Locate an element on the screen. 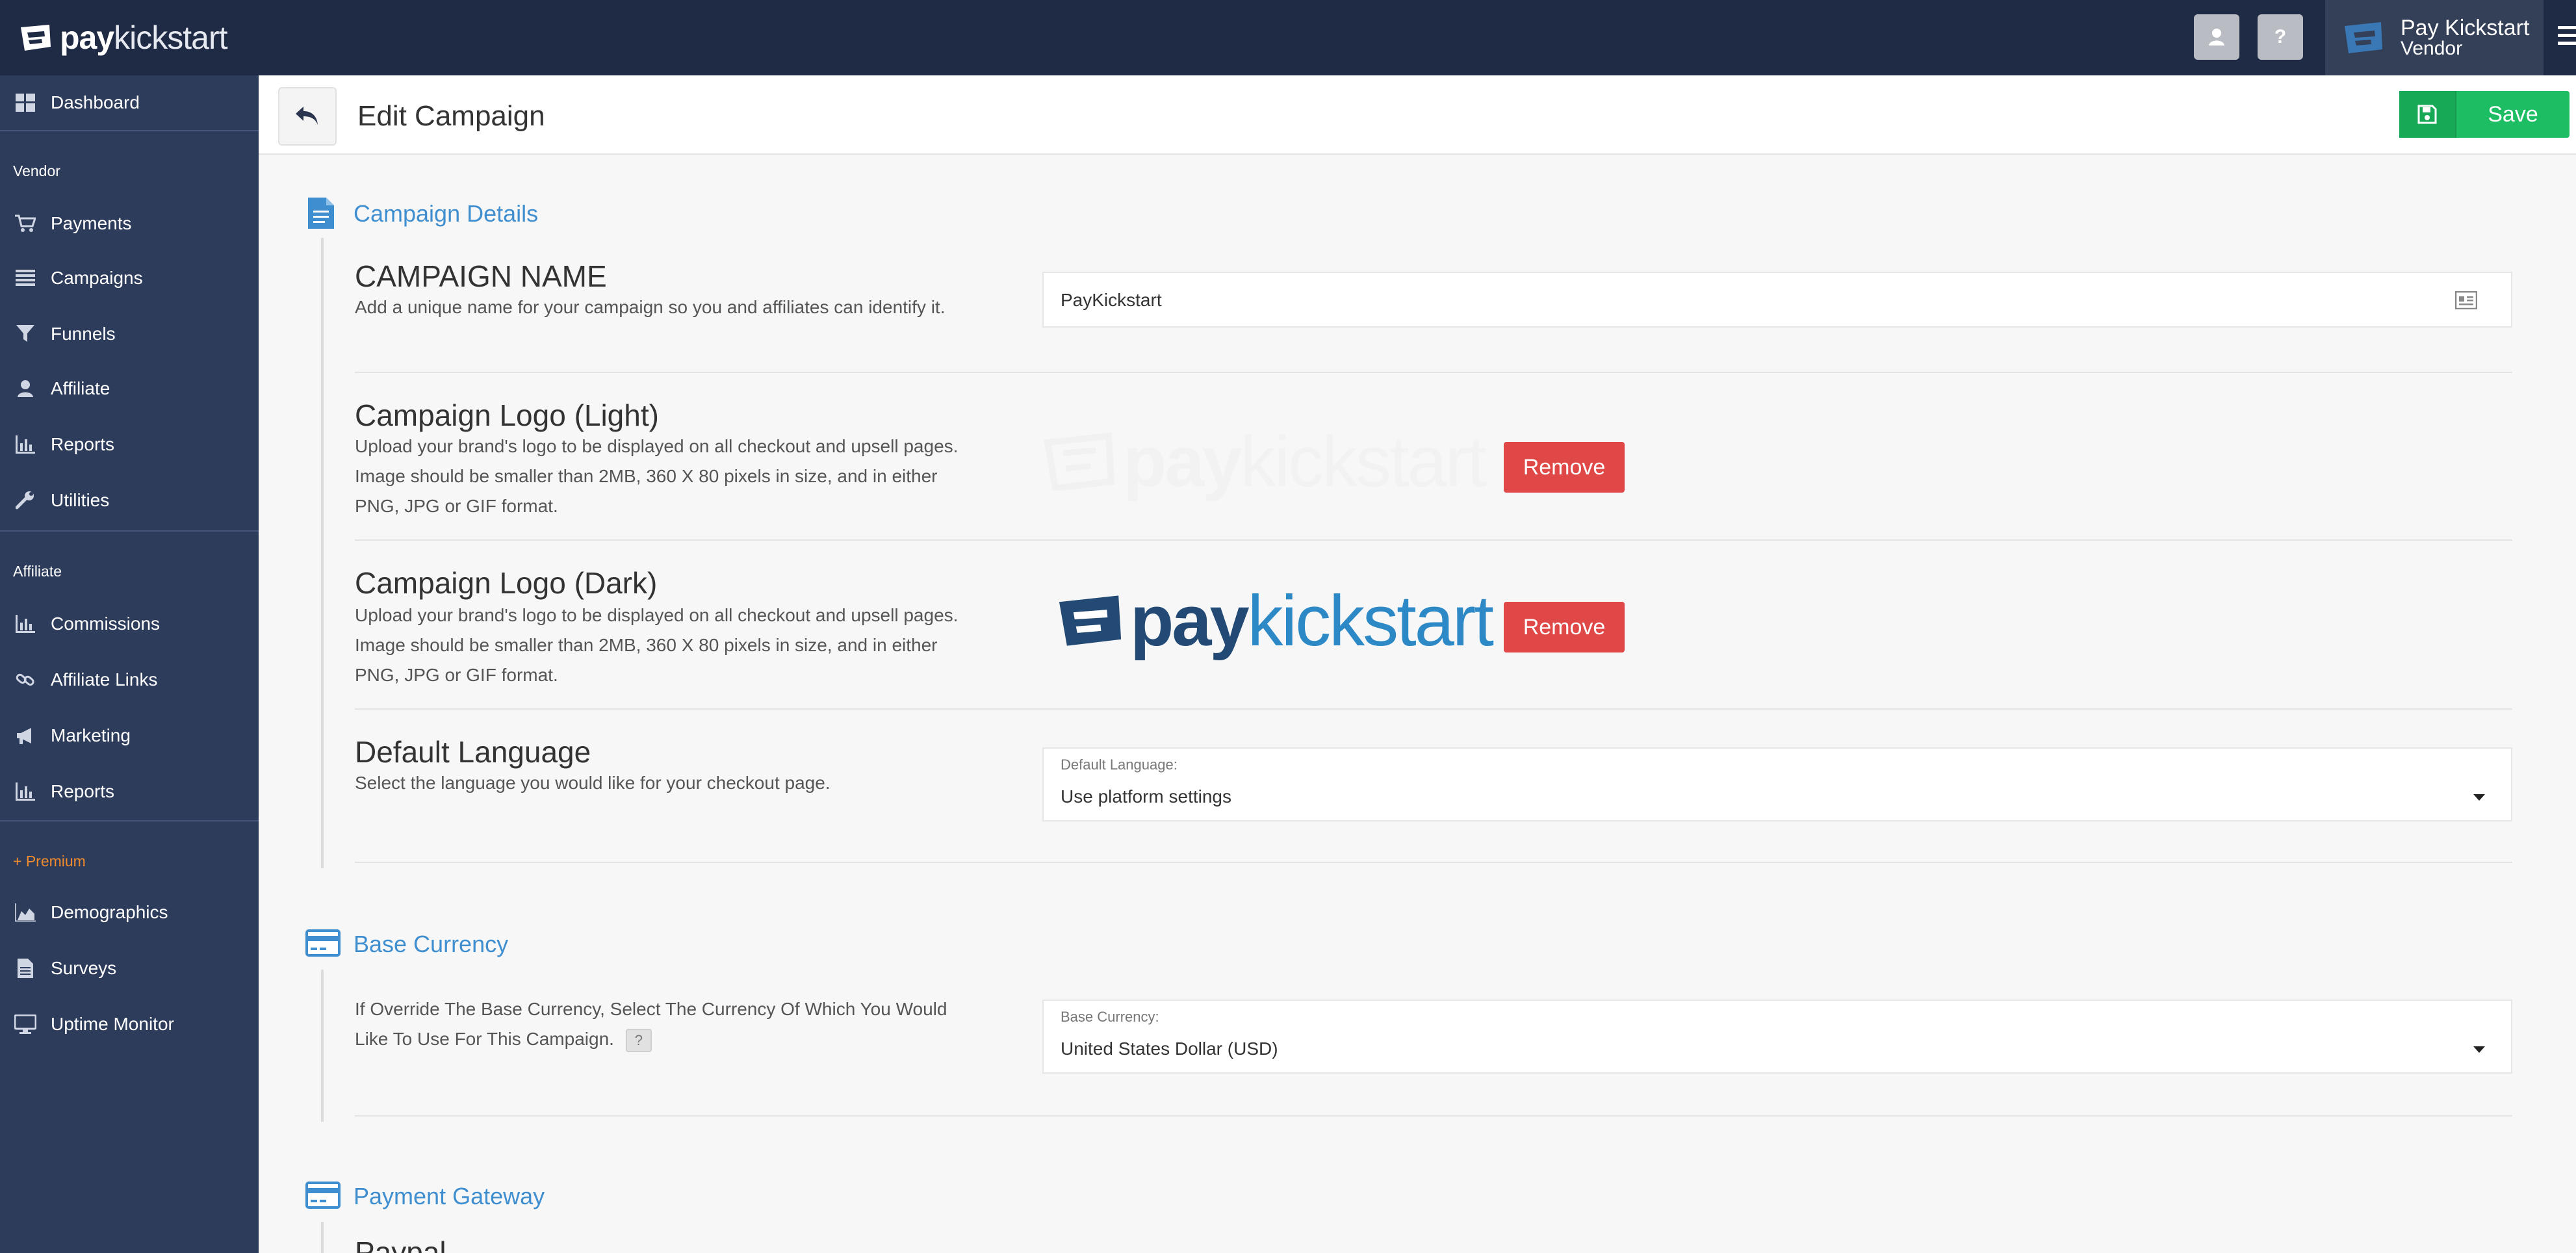 The width and height of the screenshot is (2576, 1253). brand-logo: paykickstart is located at coordinates (123, 37).